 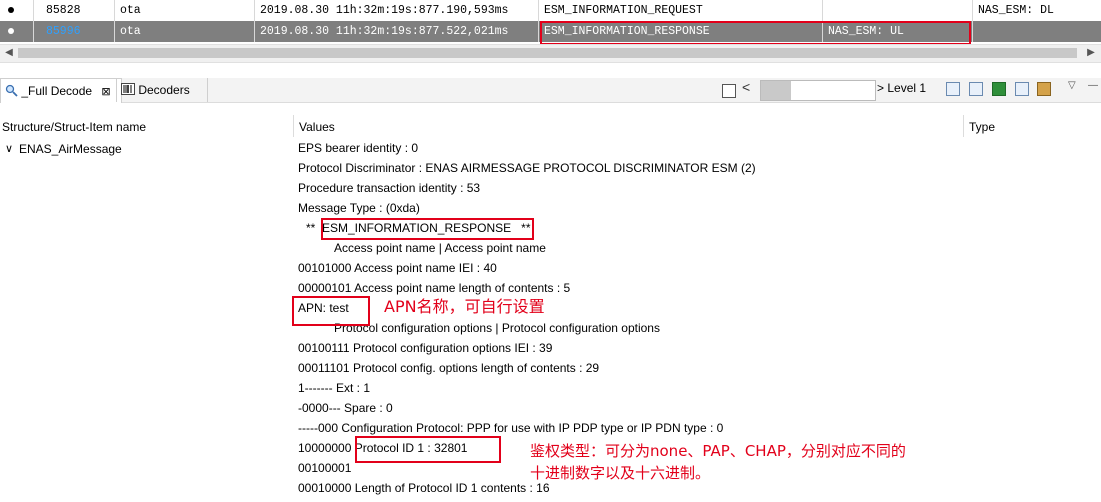 I want to click on collapse-icon, so click(x=953, y=89).